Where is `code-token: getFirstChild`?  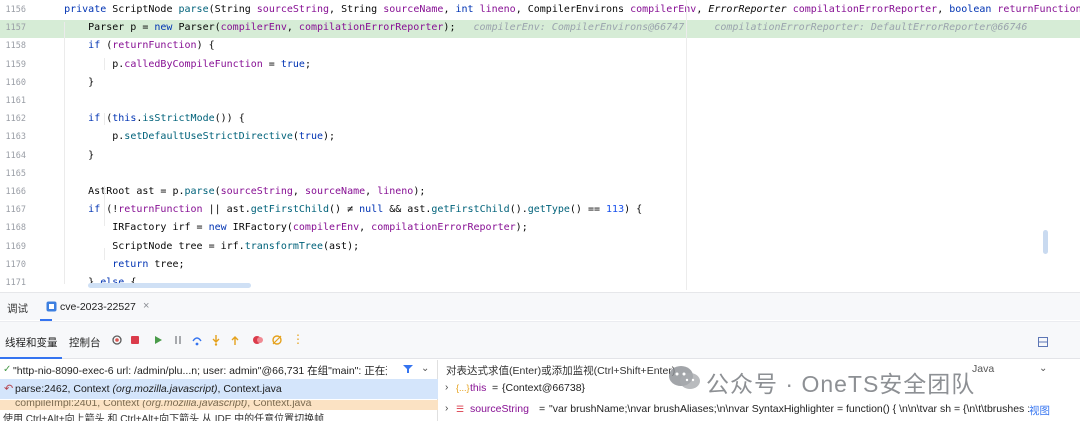
code-token: getFirstChild is located at coordinates (290, 210).